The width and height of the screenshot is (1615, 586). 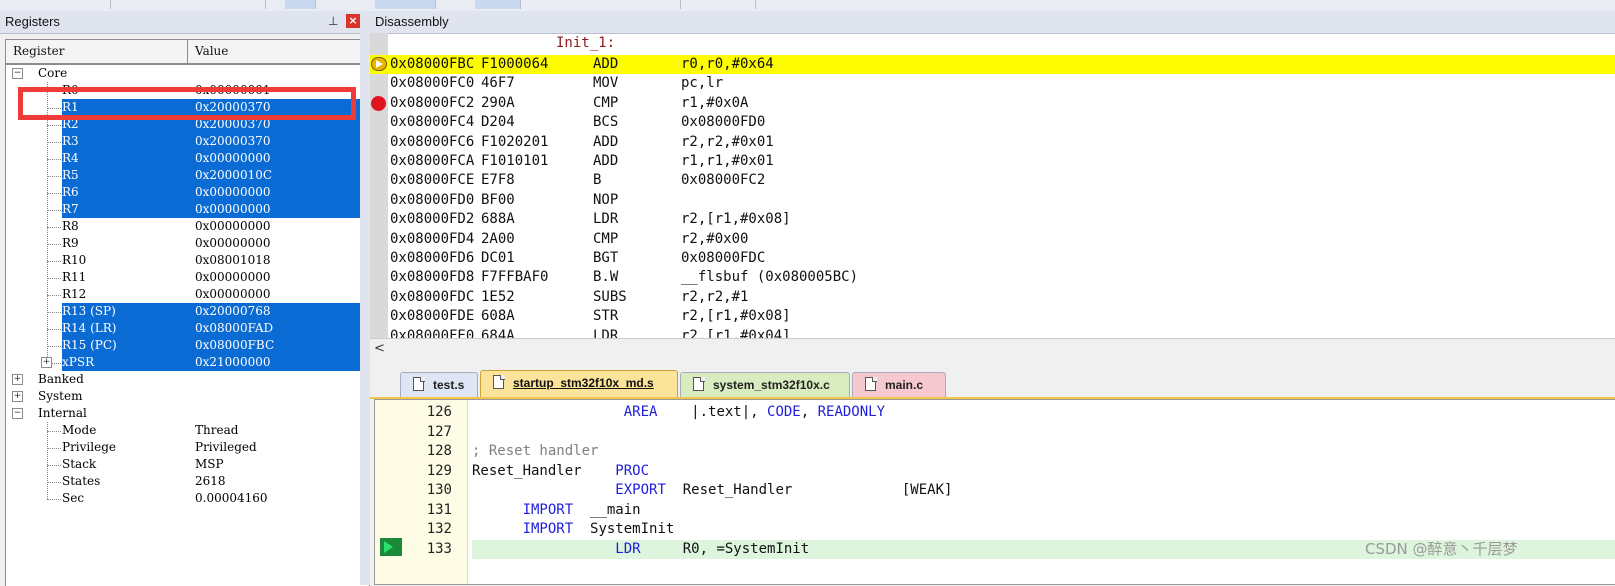 What do you see at coordinates (995, 529) in the screenshot?
I see `editor-line: 132 IMPORT SystemInit` at bounding box center [995, 529].